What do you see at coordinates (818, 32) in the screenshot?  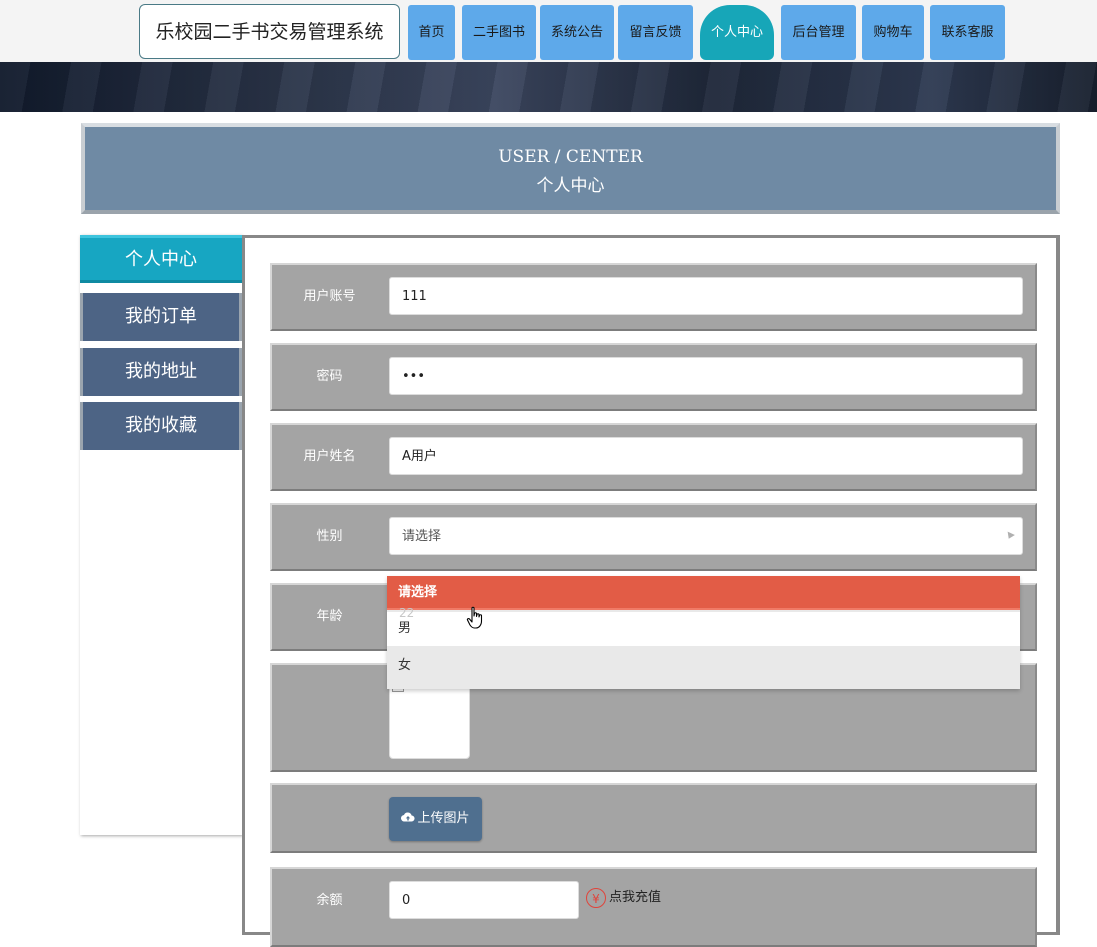 I see `nav-admin: 后台管理` at bounding box center [818, 32].